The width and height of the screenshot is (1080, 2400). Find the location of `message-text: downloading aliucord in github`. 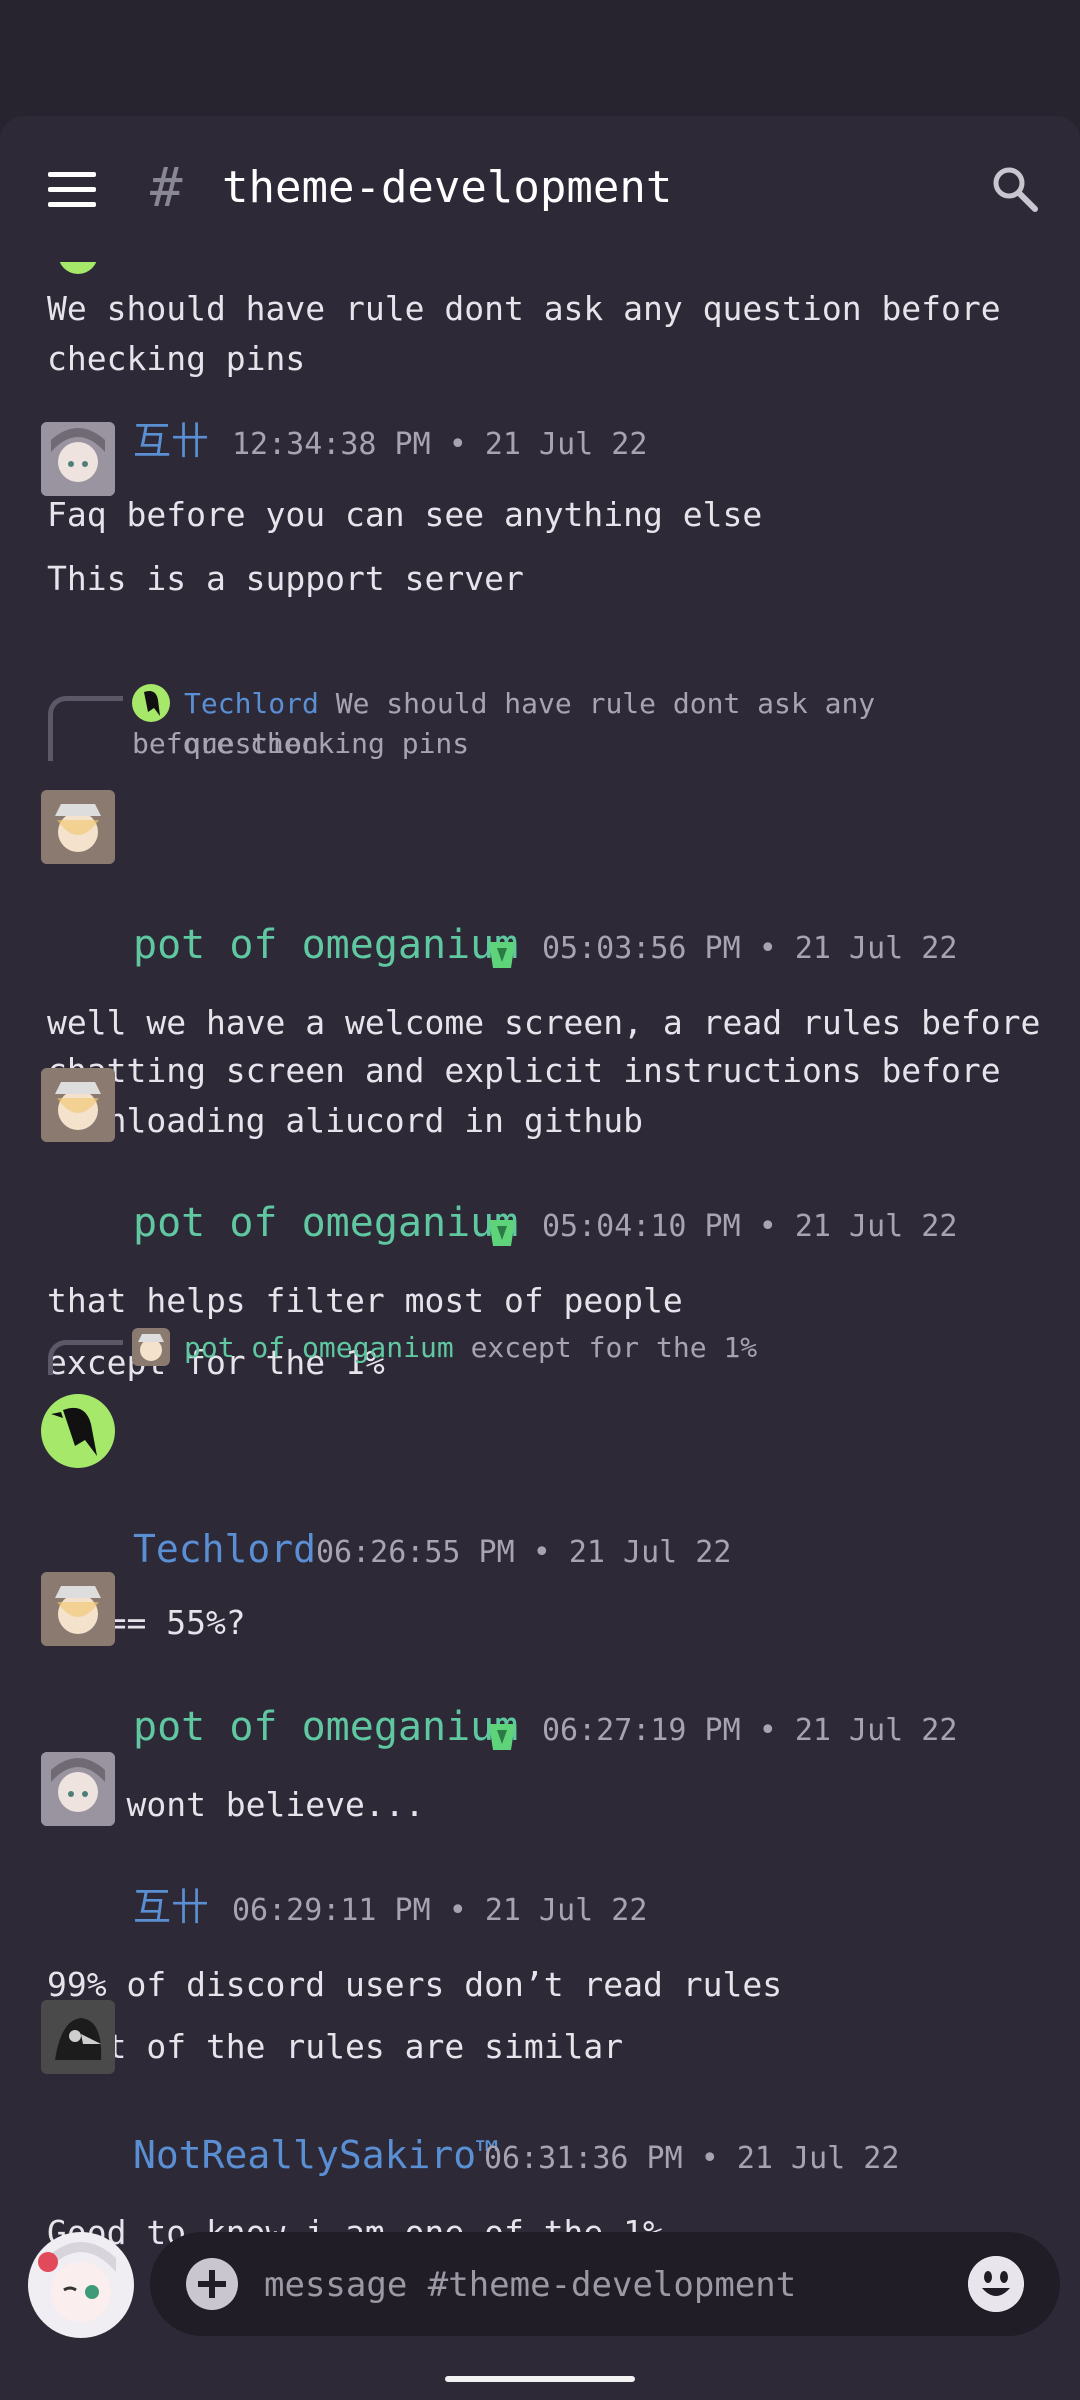

message-text: downloading aliucord in github is located at coordinates (345, 1120).